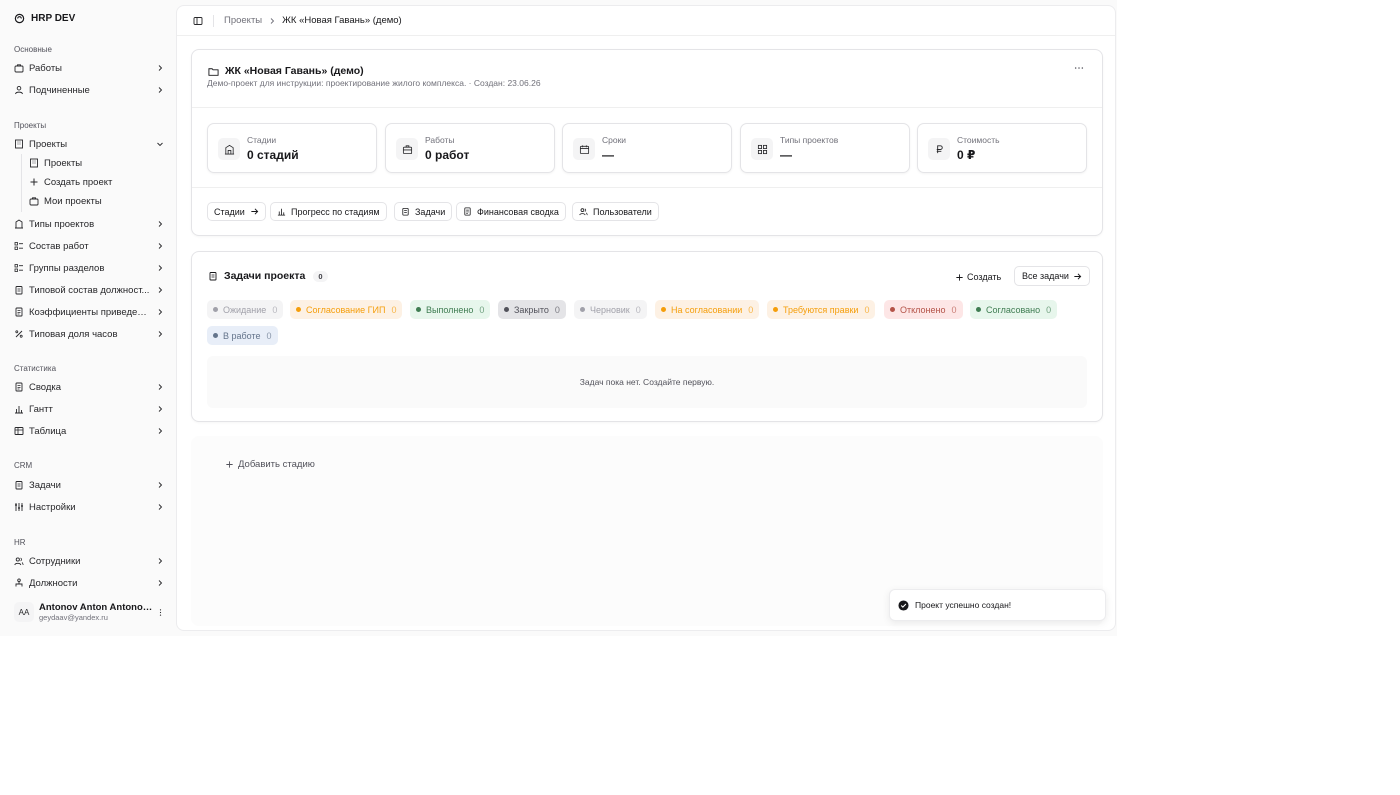  I want to click on toast-message: Проект успешно создан!, so click(963, 605).